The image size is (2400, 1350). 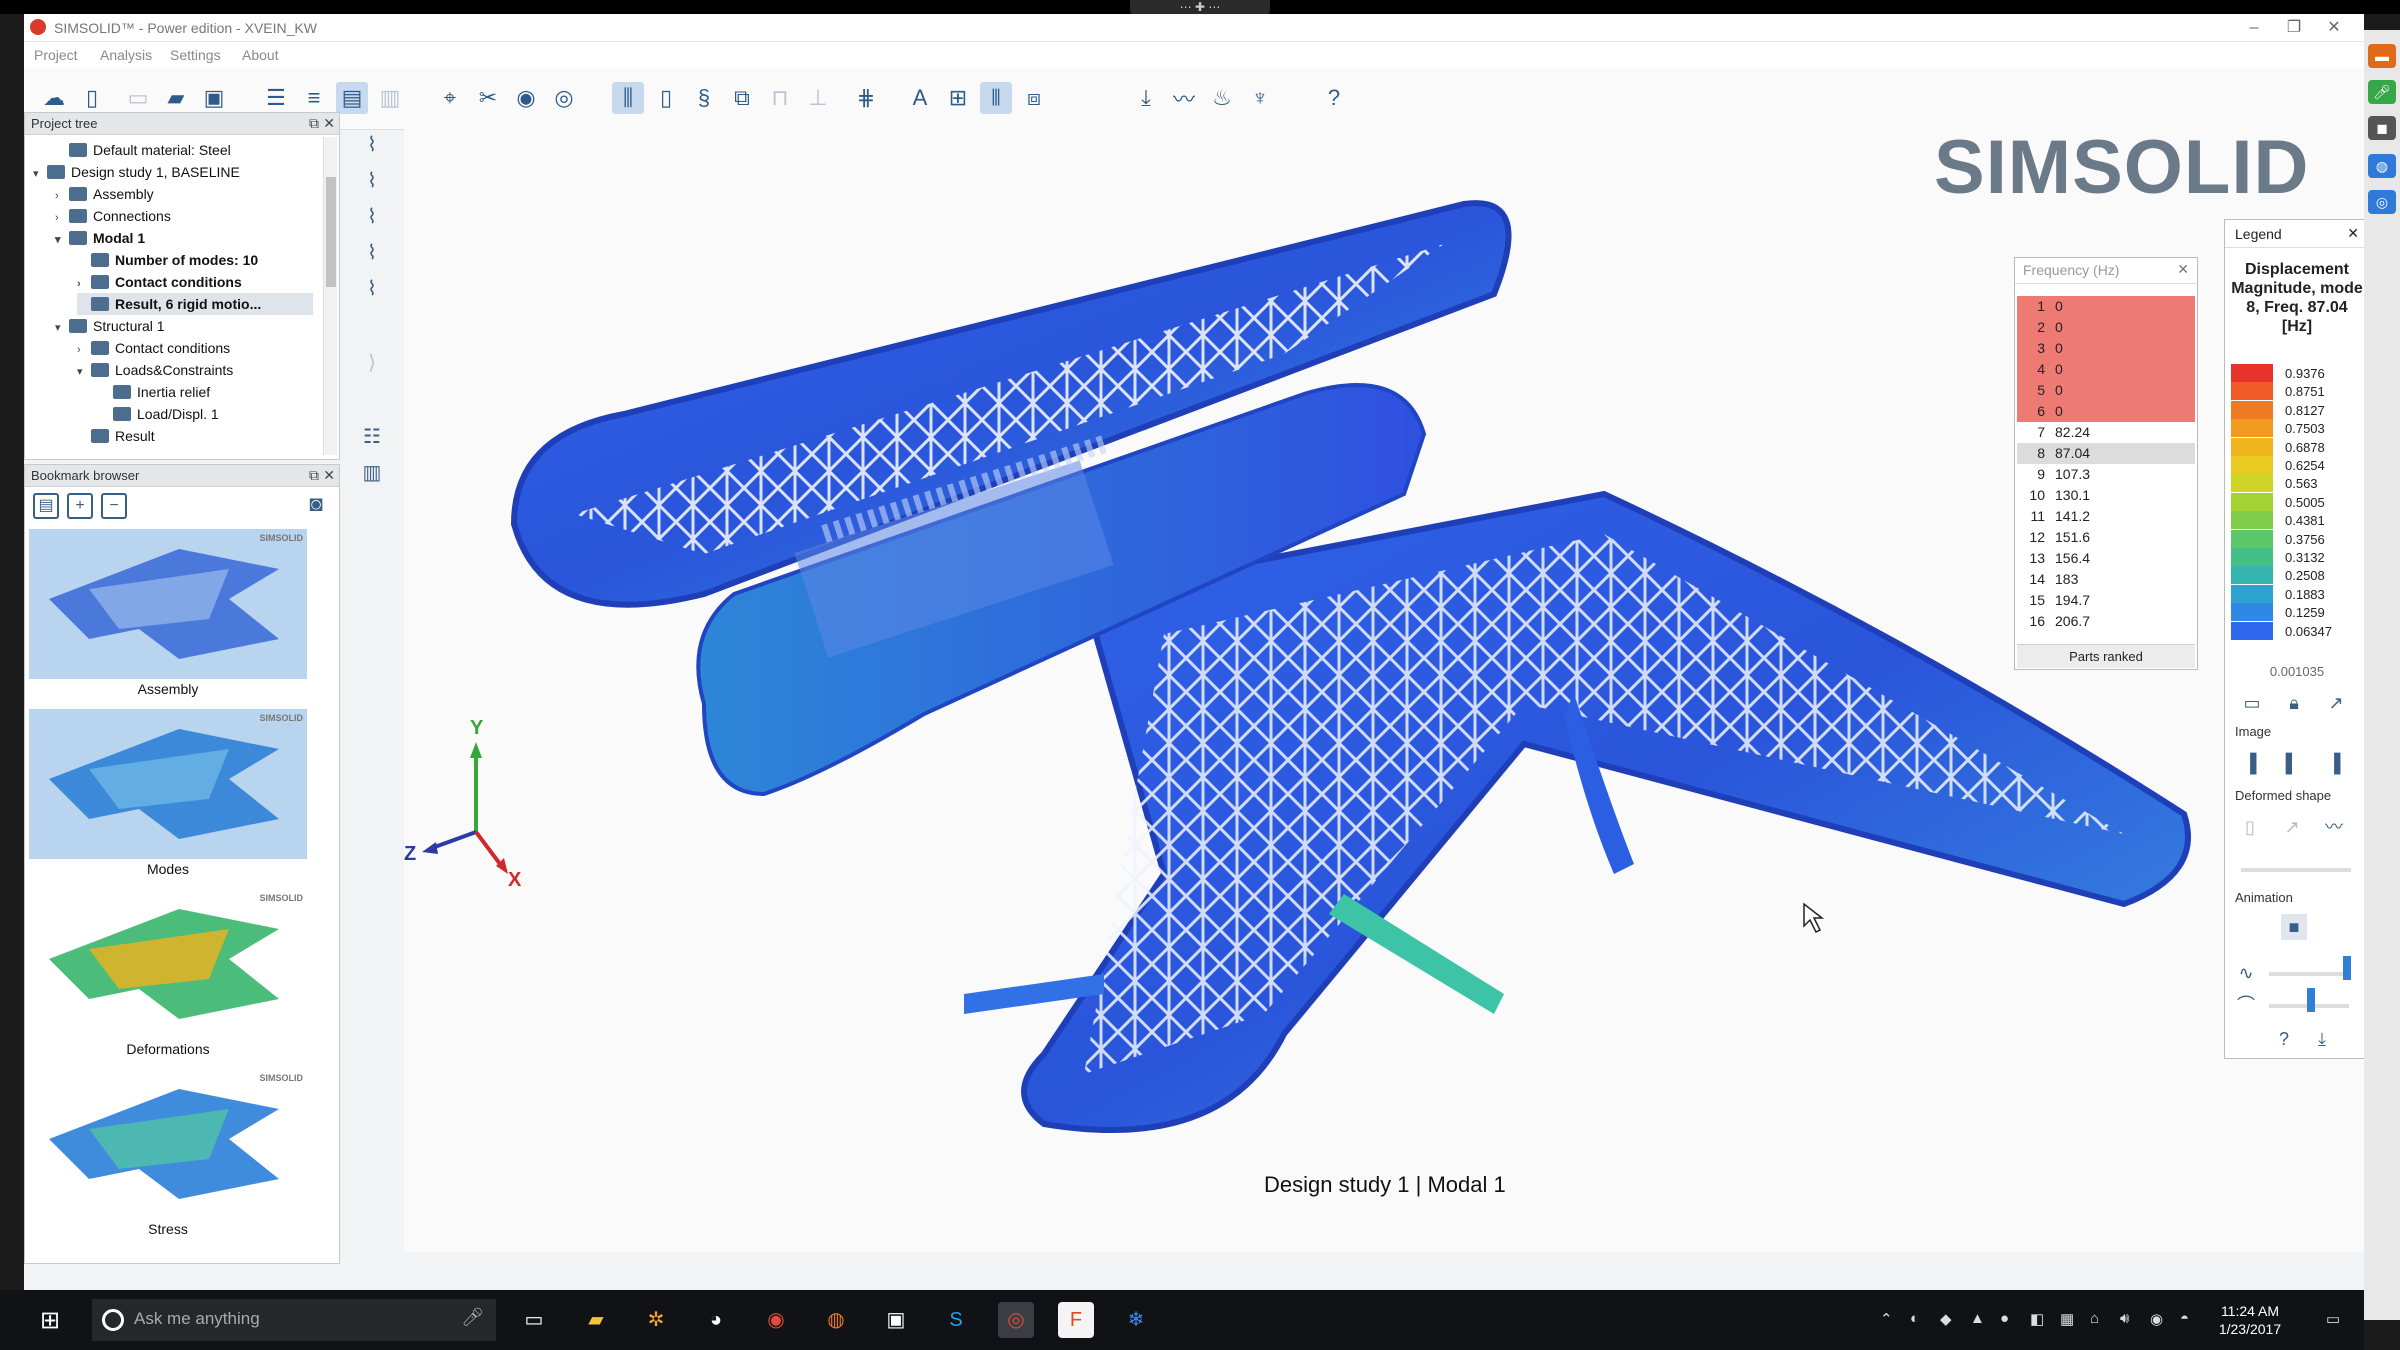 What do you see at coordinates (54, 98) in the screenshot?
I see `cloud-icon: ☁` at bounding box center [54, 98].